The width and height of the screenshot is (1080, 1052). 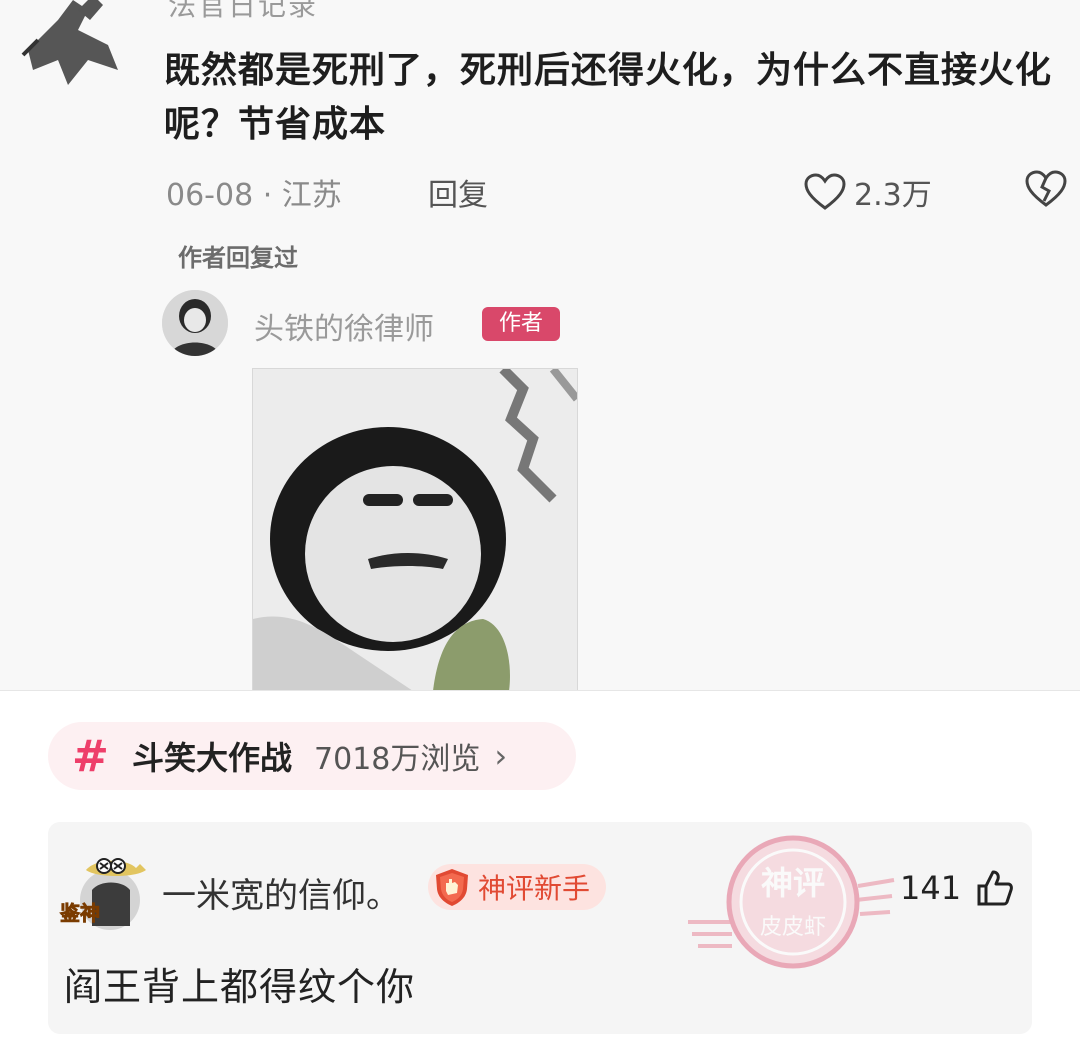 I want to click on author-tag-badge: 作者, so click(x=521, y=324).